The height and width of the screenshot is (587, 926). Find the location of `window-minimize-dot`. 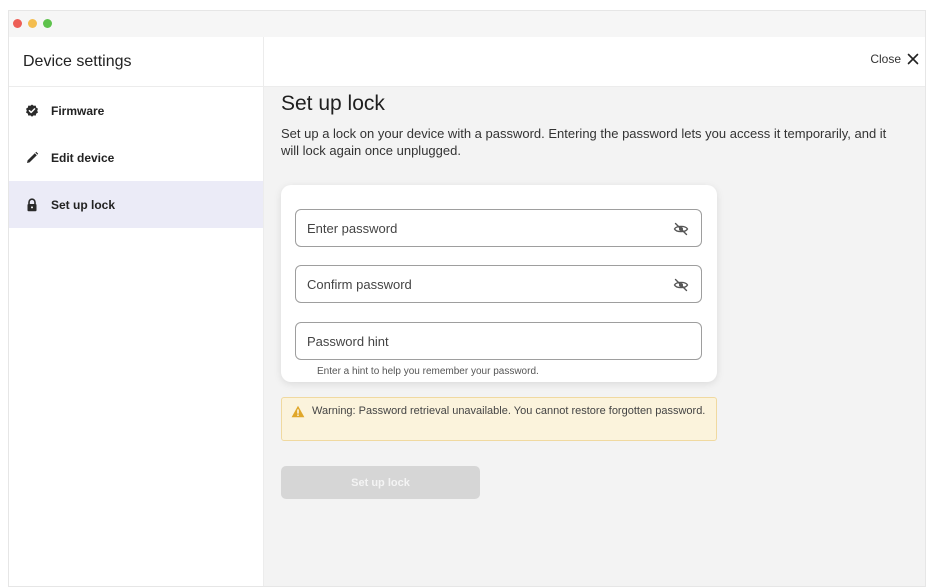

window-minimize-dot is located at coordinates (32, 23).